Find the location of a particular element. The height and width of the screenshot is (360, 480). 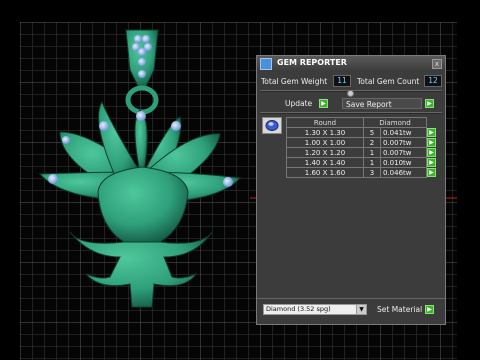

table-header: Round Diamond is located at coordinates (364, 122).